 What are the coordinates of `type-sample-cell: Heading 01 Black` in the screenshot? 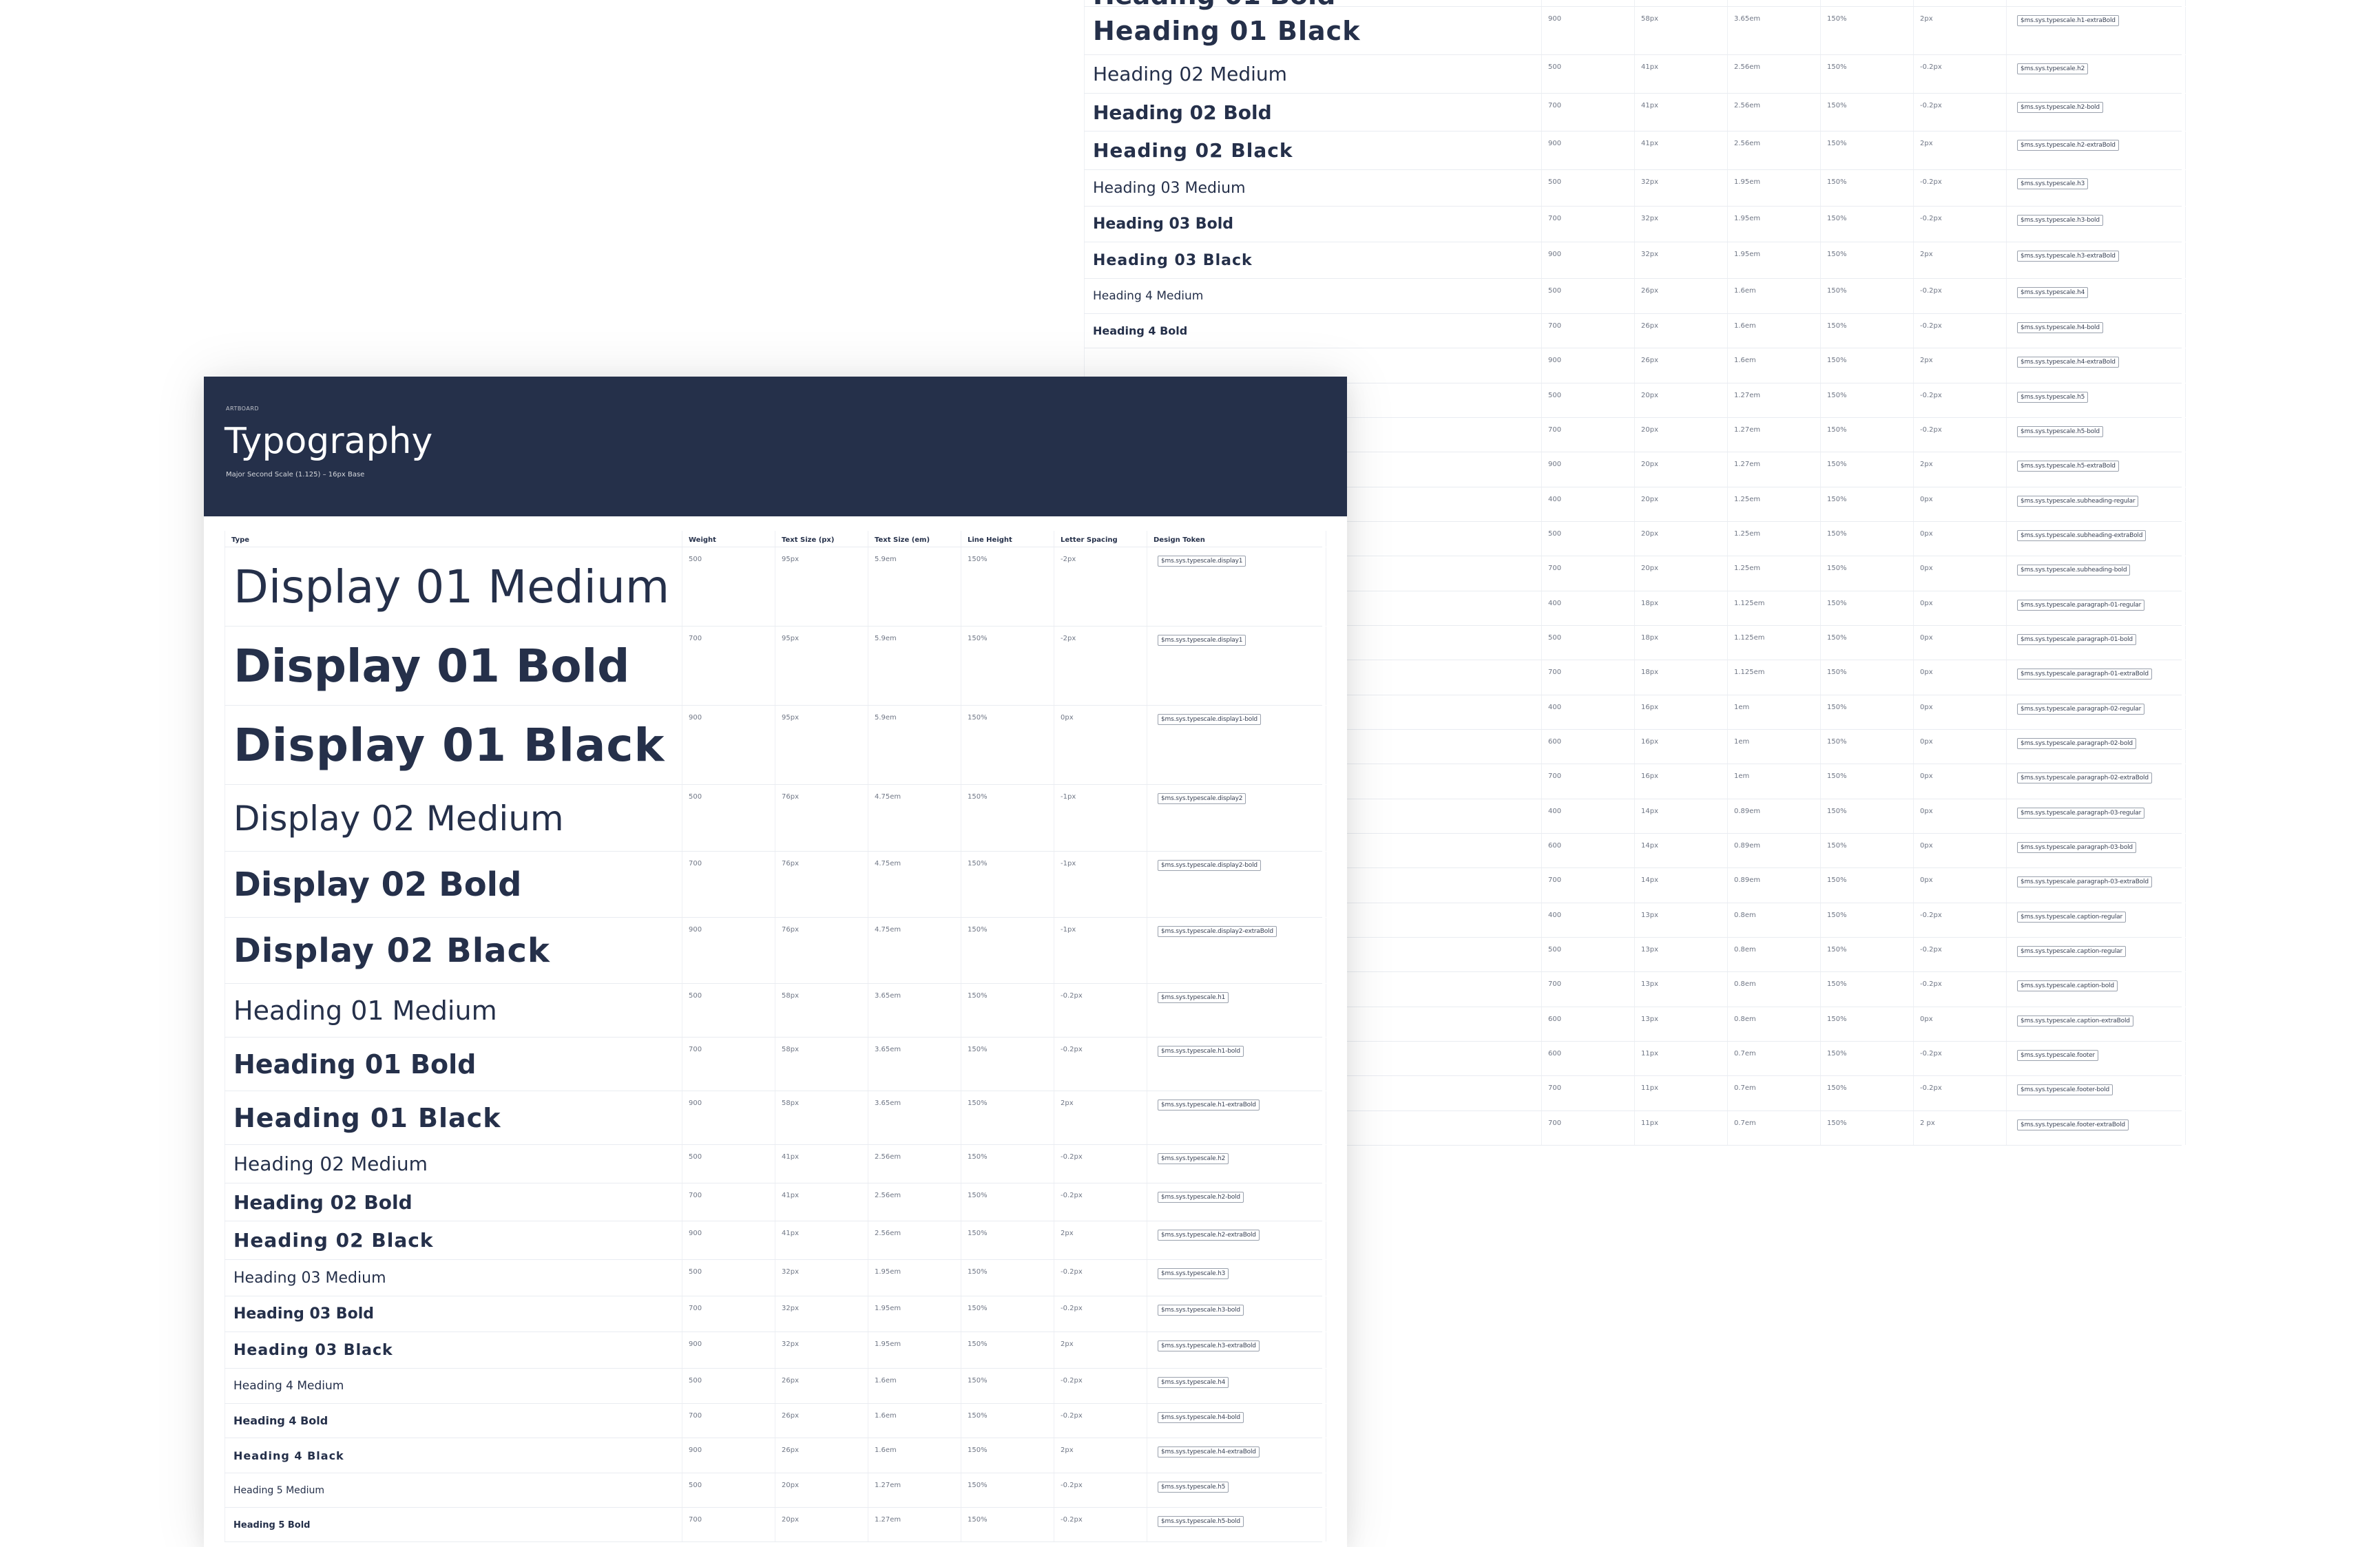 It's located at (1313, 30).